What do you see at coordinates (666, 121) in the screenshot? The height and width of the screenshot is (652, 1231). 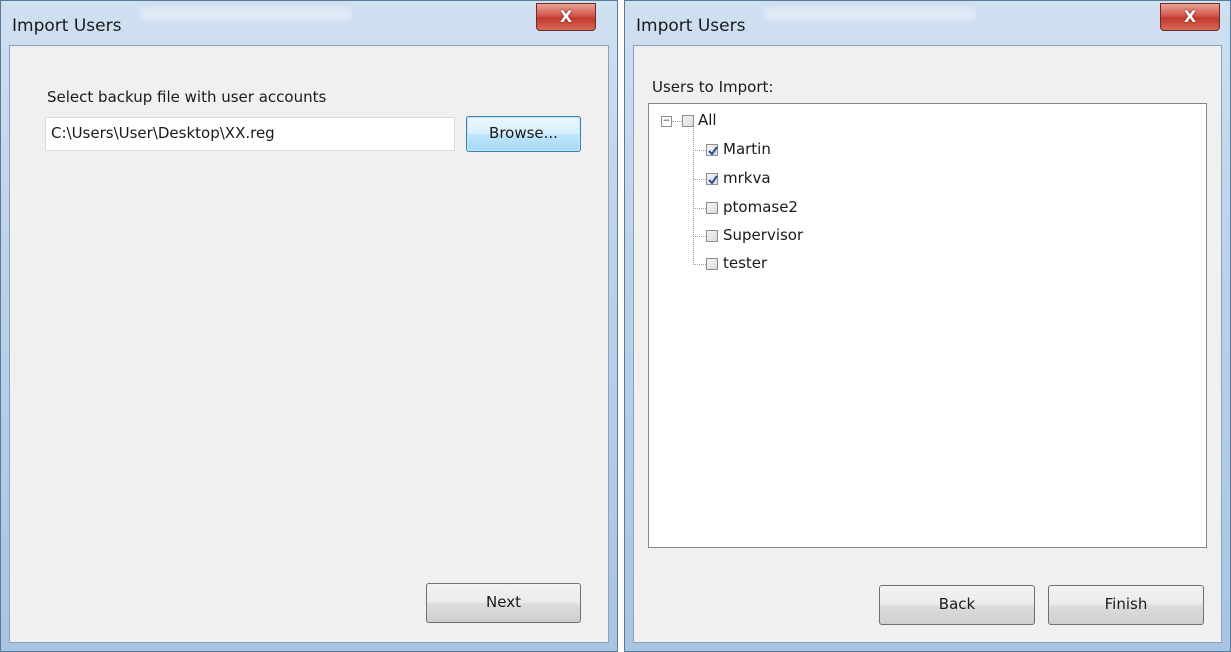 I see `minus-box-icon: −` at bounding box center [666, 121].